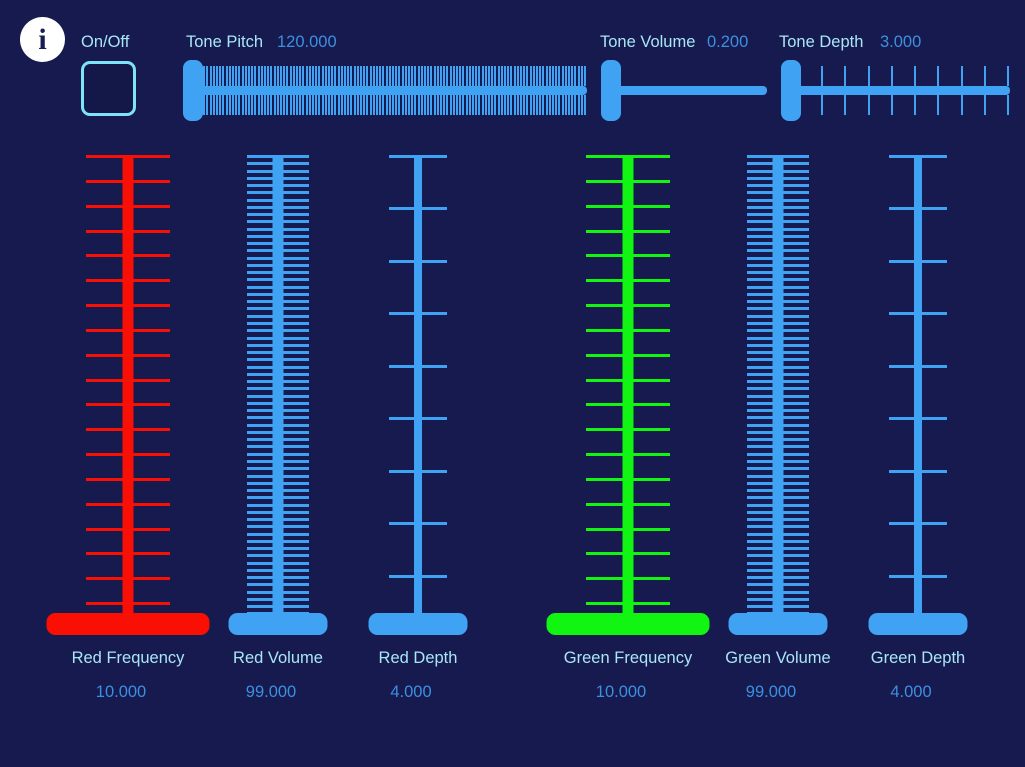 This screenshot has height=767, width=1025. What do you see at coordinates (108, 88) in the screenshot?
I see `onoff-checkbox` at bounding box center [108, 88].